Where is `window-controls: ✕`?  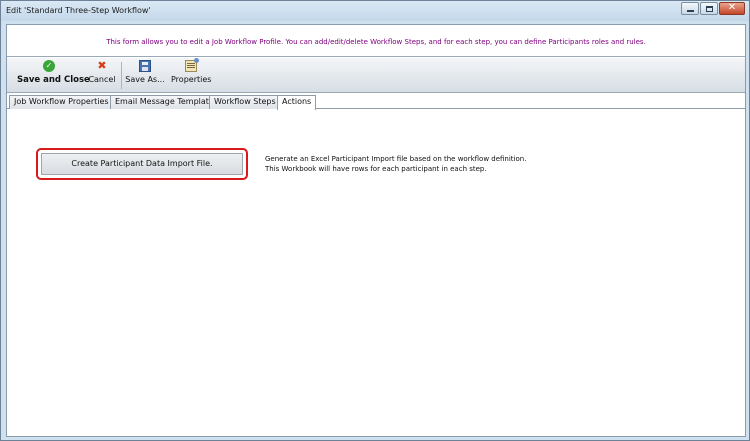 window-controls: ✕ is located at coordinates (713, 8).